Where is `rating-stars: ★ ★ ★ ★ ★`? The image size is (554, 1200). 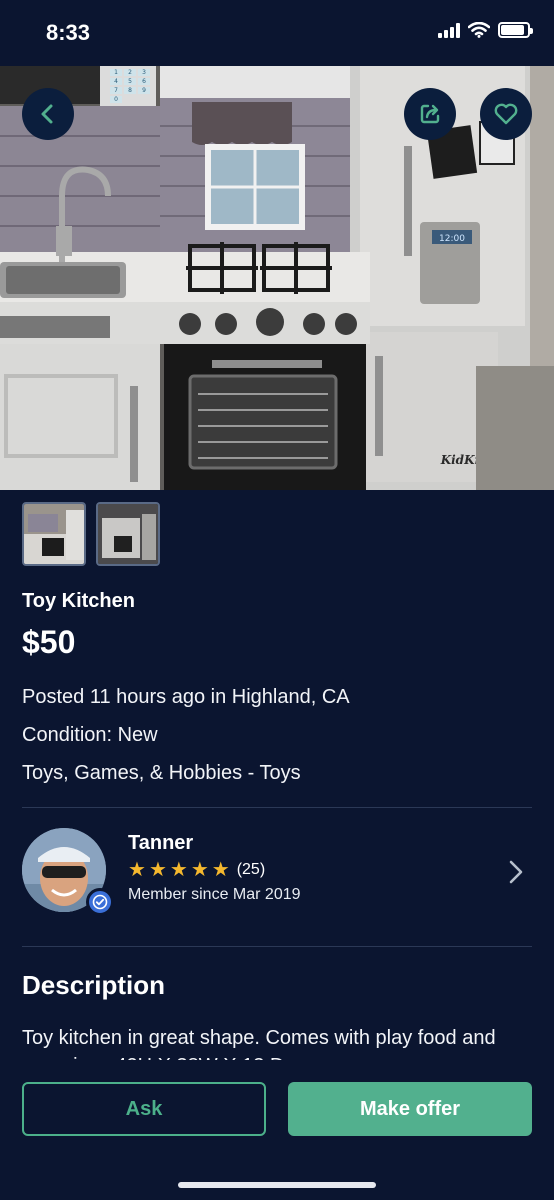 rating-stars: ★ ★ ★ ★ ★ is located at coordinates (179, 870).